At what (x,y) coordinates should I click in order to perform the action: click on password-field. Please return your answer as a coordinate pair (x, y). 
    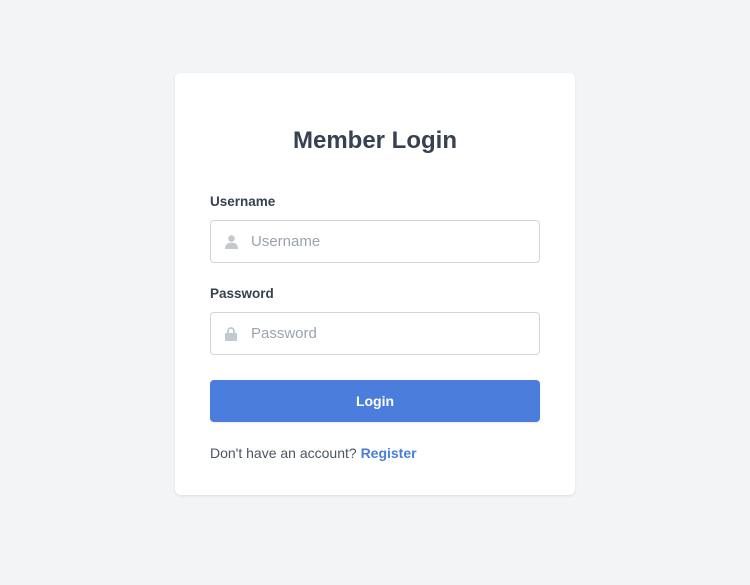
    Looking at the image, I should click on (375, 333).